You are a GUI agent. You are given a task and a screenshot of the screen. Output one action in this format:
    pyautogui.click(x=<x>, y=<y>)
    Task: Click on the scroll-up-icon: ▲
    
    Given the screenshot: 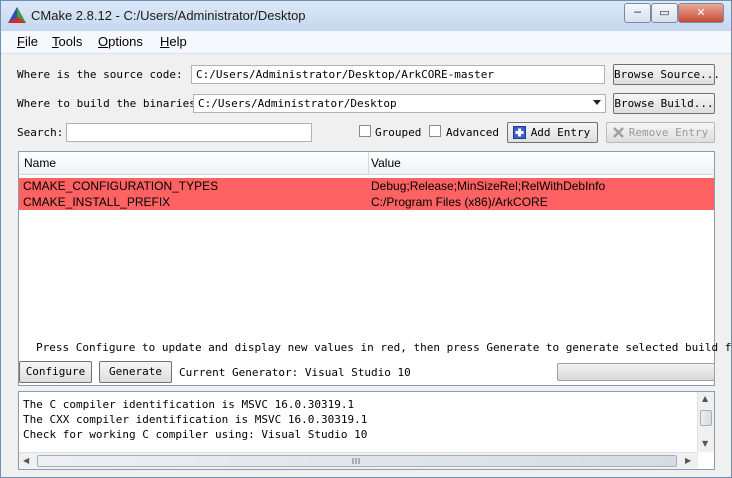 What is the action you would take?
    pyautogui.click(x=705, y=398)
    